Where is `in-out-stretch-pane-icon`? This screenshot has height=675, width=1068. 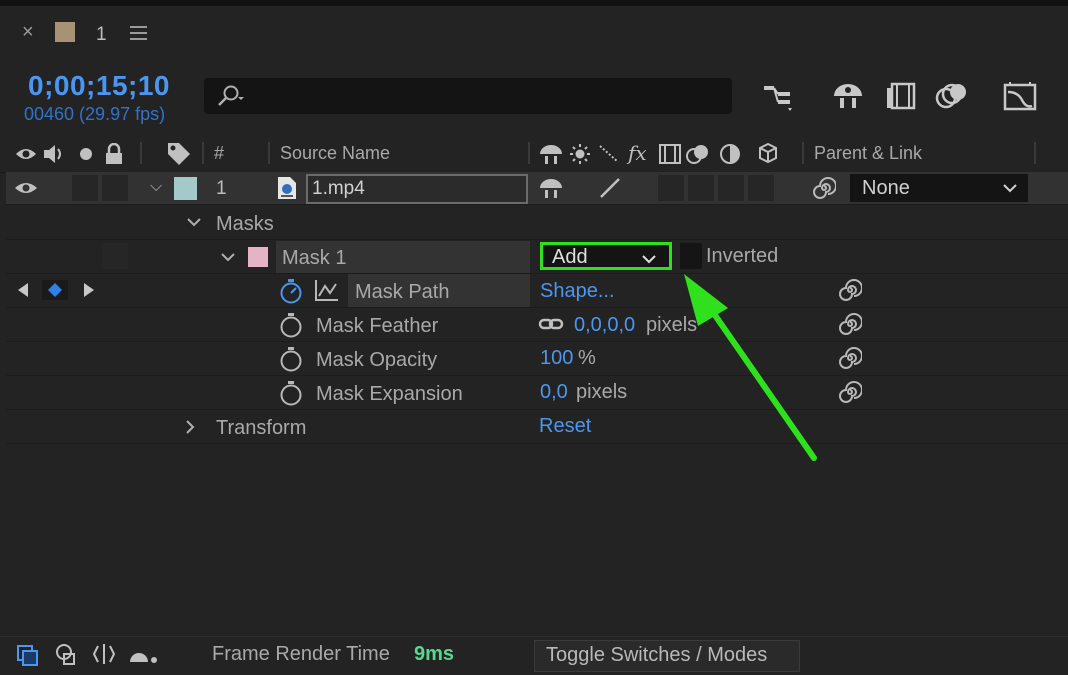
in-out-stretch-pane-icon is located at coordinates (104, 654).